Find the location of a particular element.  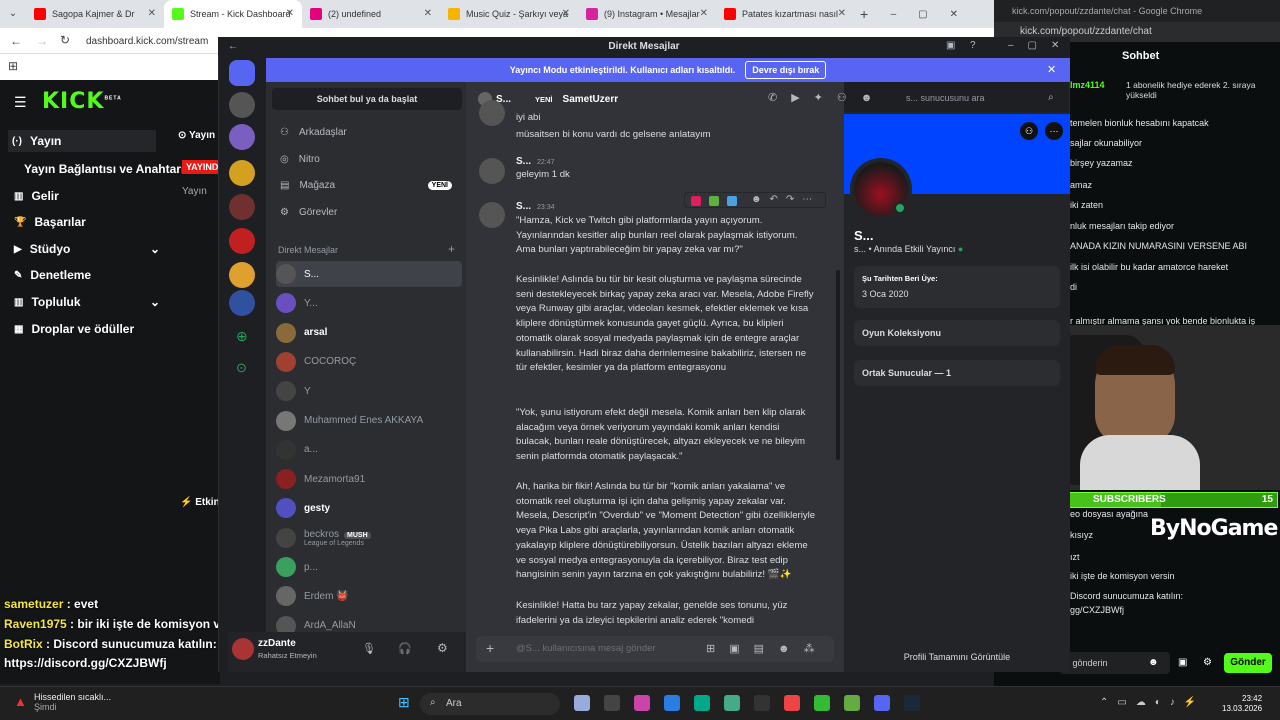

send-button: Gönder is located at coordinates (1248, 663).